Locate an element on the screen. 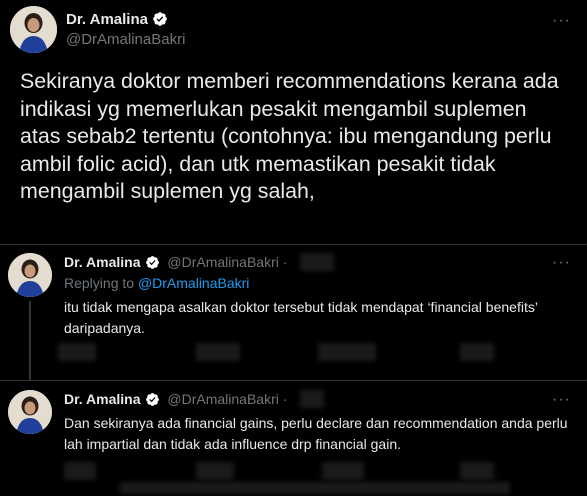 This screenshot has height=496, width=587. replying-to-link: @DrAmalinaBakri is located at coordinates (193, 283).